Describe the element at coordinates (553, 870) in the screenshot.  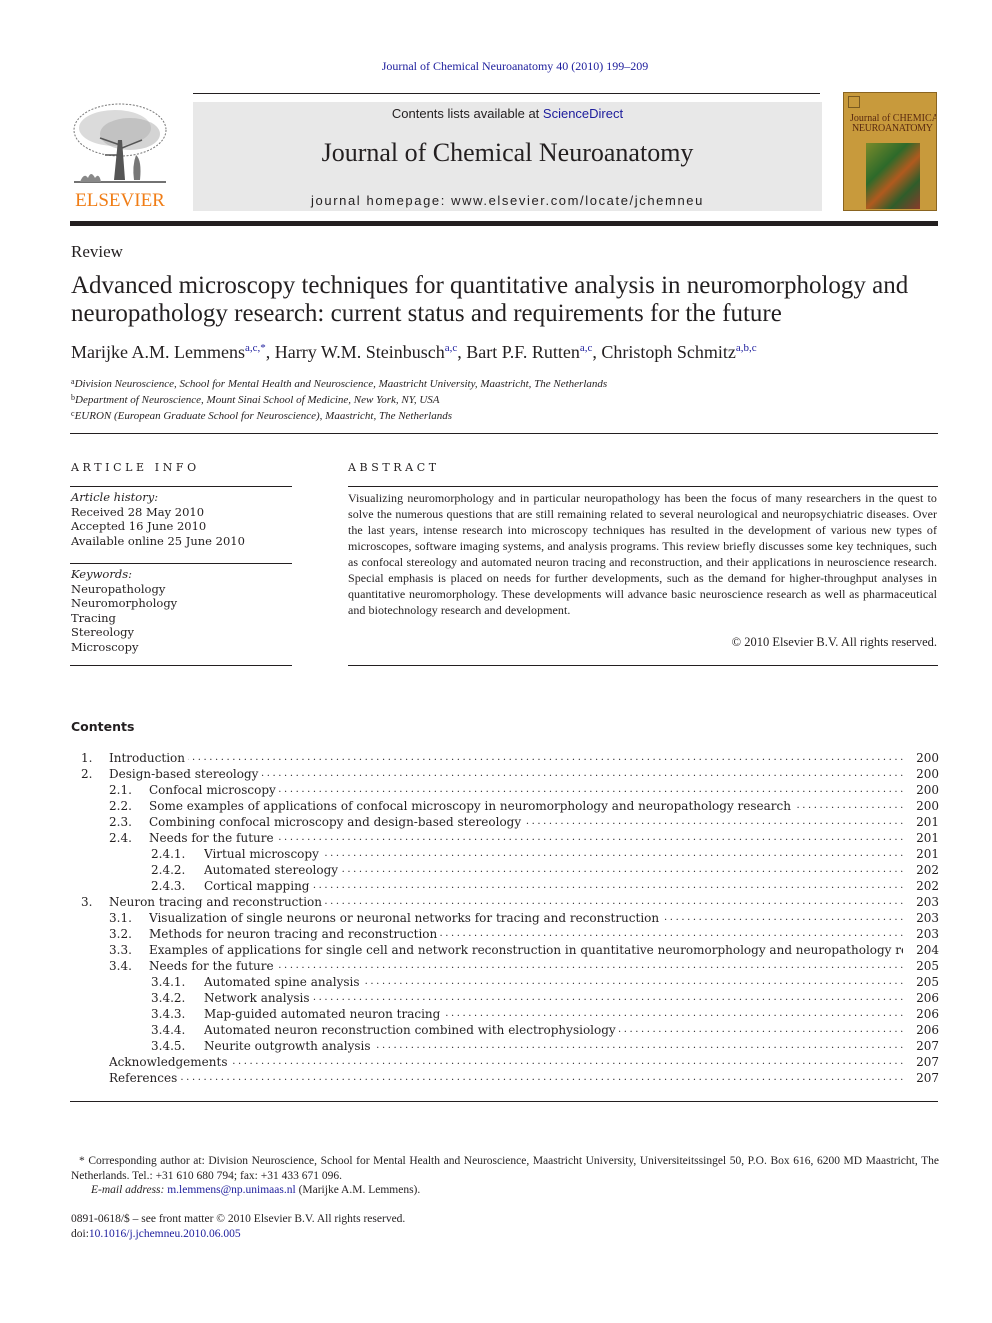
I see `toc-entry-label: Automated stereology` at that location.